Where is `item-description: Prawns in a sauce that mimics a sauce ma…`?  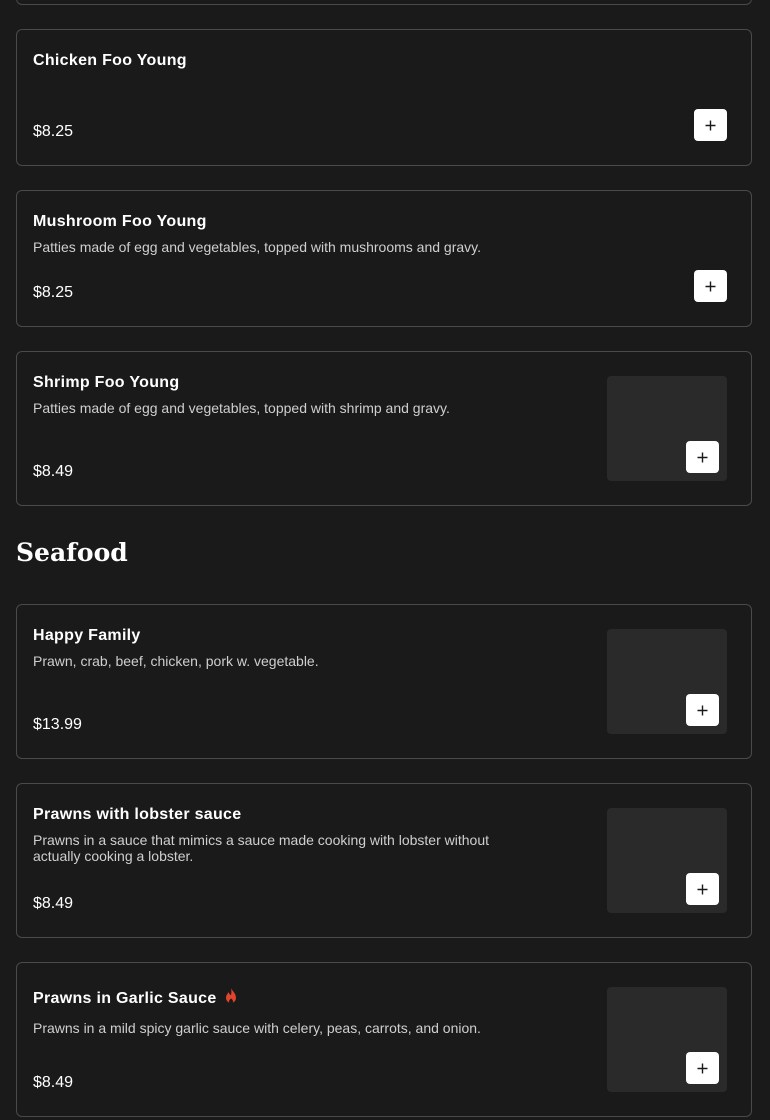 item-description: Prawns in a sauce that mimics a sauce ma… is located at coordinates (261, 848).